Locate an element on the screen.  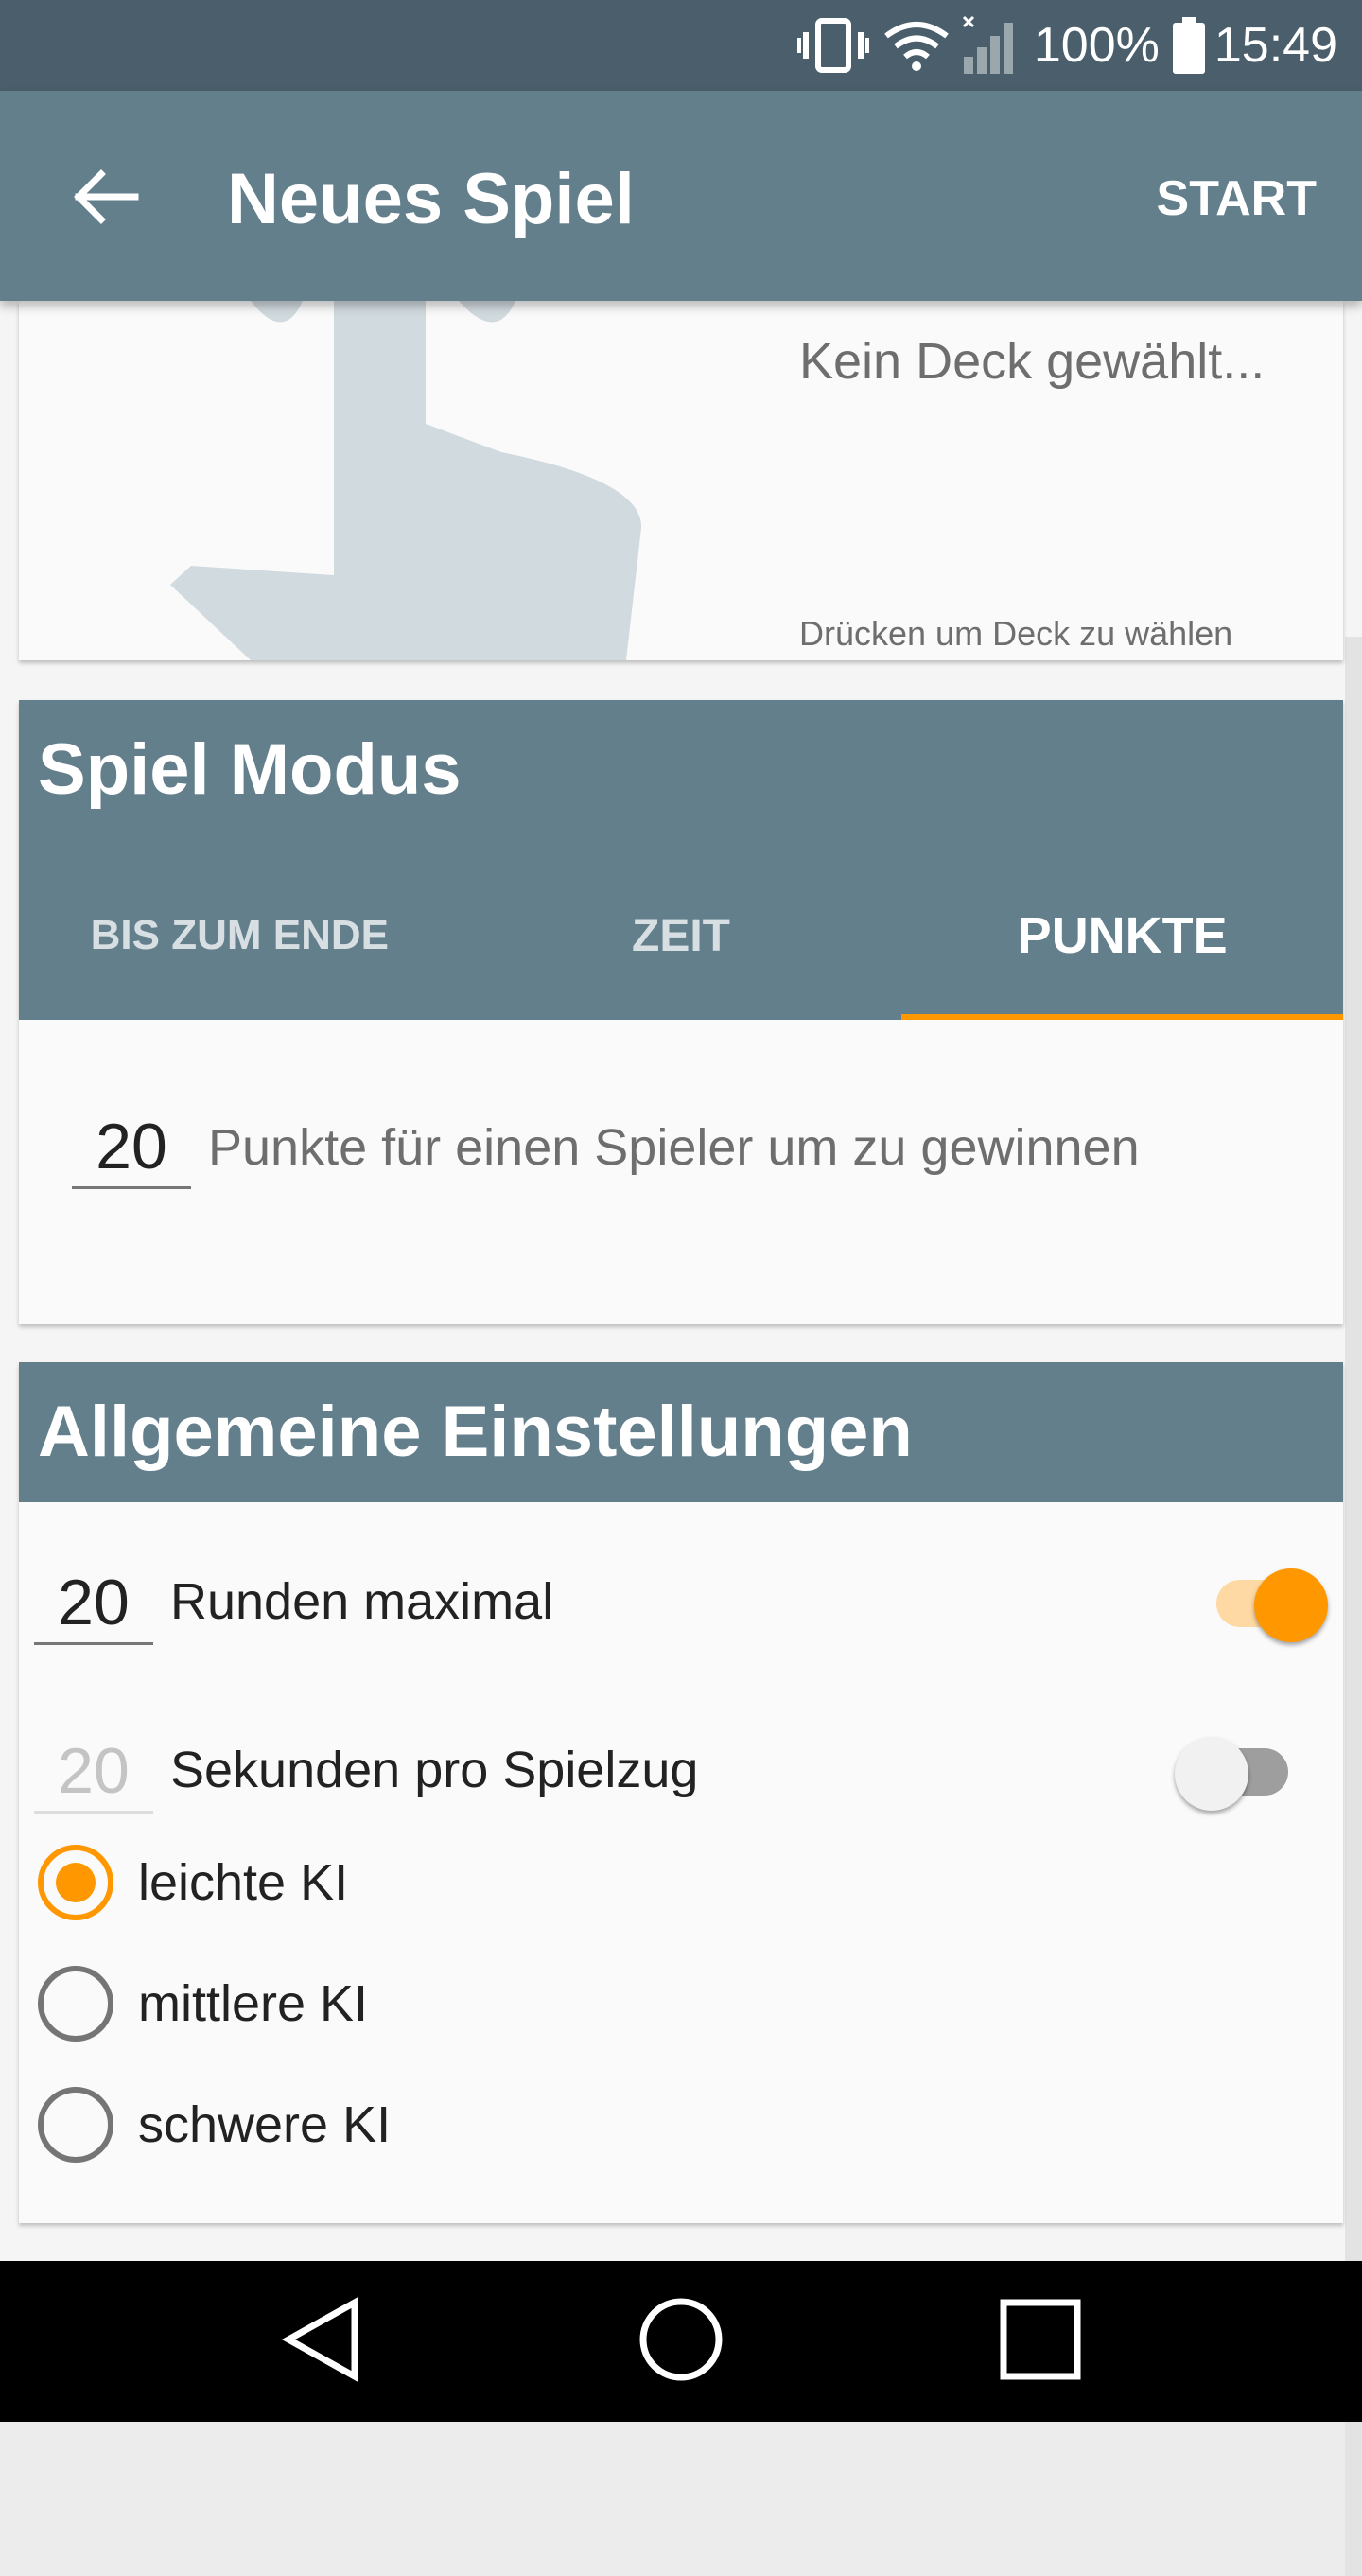
rounds-input: 20 is located at coordinates (93, 1604).